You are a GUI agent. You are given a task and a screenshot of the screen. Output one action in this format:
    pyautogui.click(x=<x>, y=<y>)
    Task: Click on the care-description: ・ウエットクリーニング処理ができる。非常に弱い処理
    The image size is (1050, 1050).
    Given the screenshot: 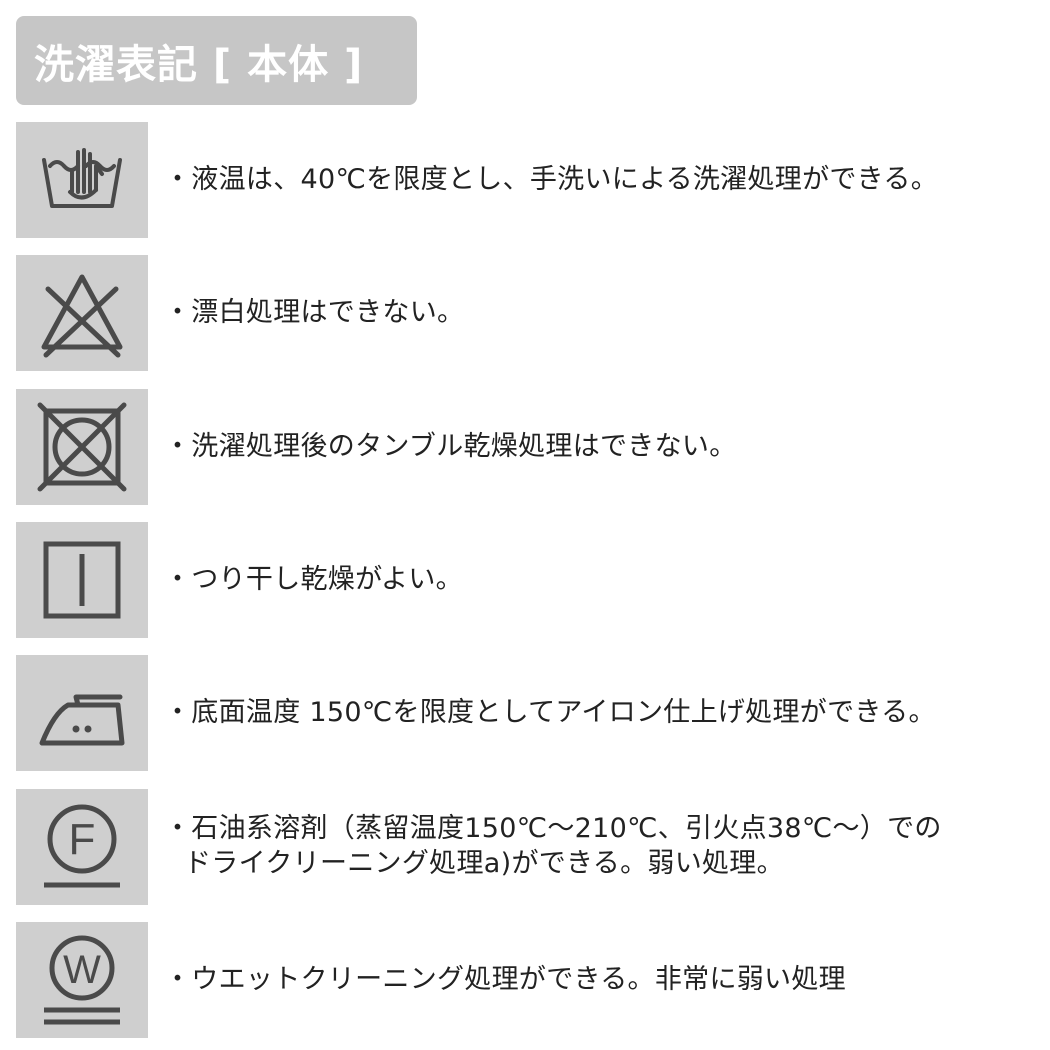 What is the action you would take?
    pyautogui.click(x=594, y=980)
    